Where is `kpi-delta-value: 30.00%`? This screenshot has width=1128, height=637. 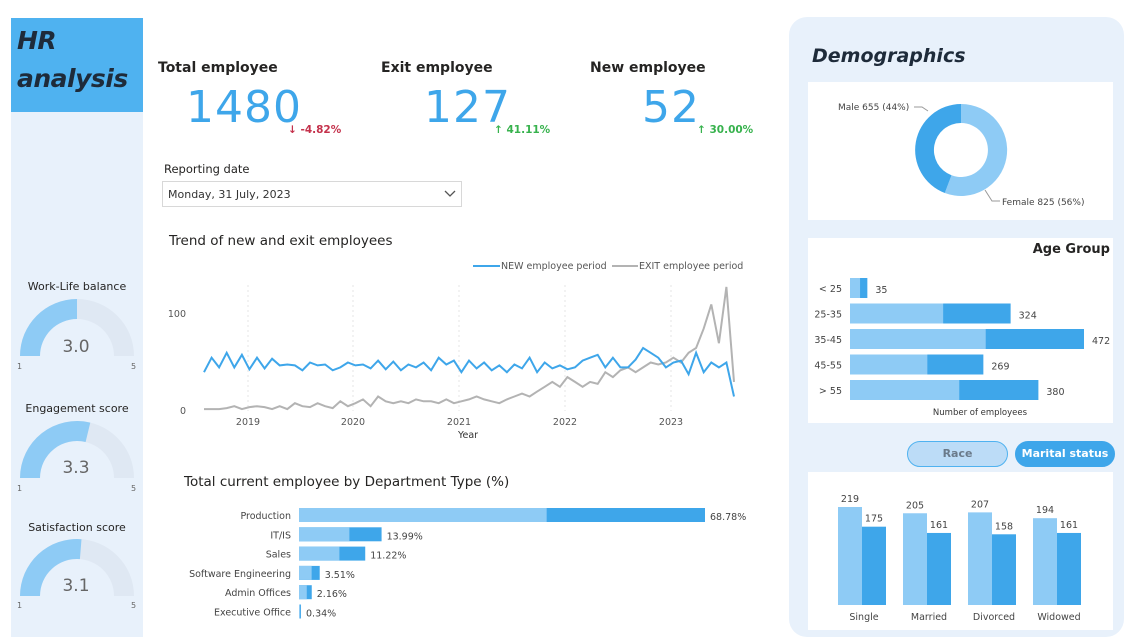 kpi-delta-value: 30.00% is located at coordinates (731, 130).